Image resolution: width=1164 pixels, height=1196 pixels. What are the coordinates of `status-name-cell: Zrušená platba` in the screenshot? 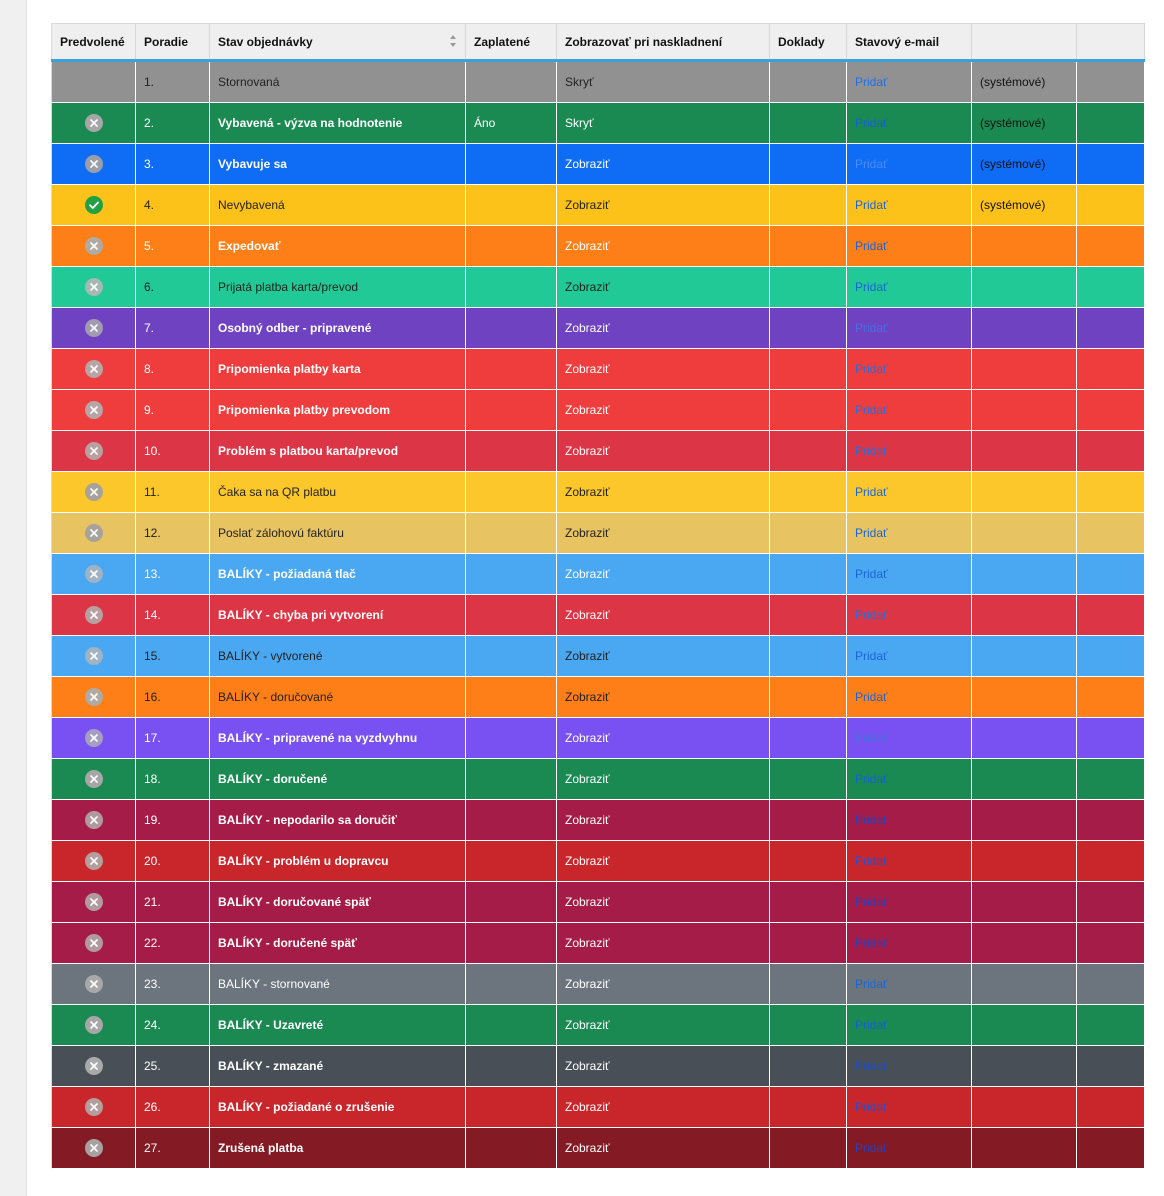 It's located at (337, 1148).